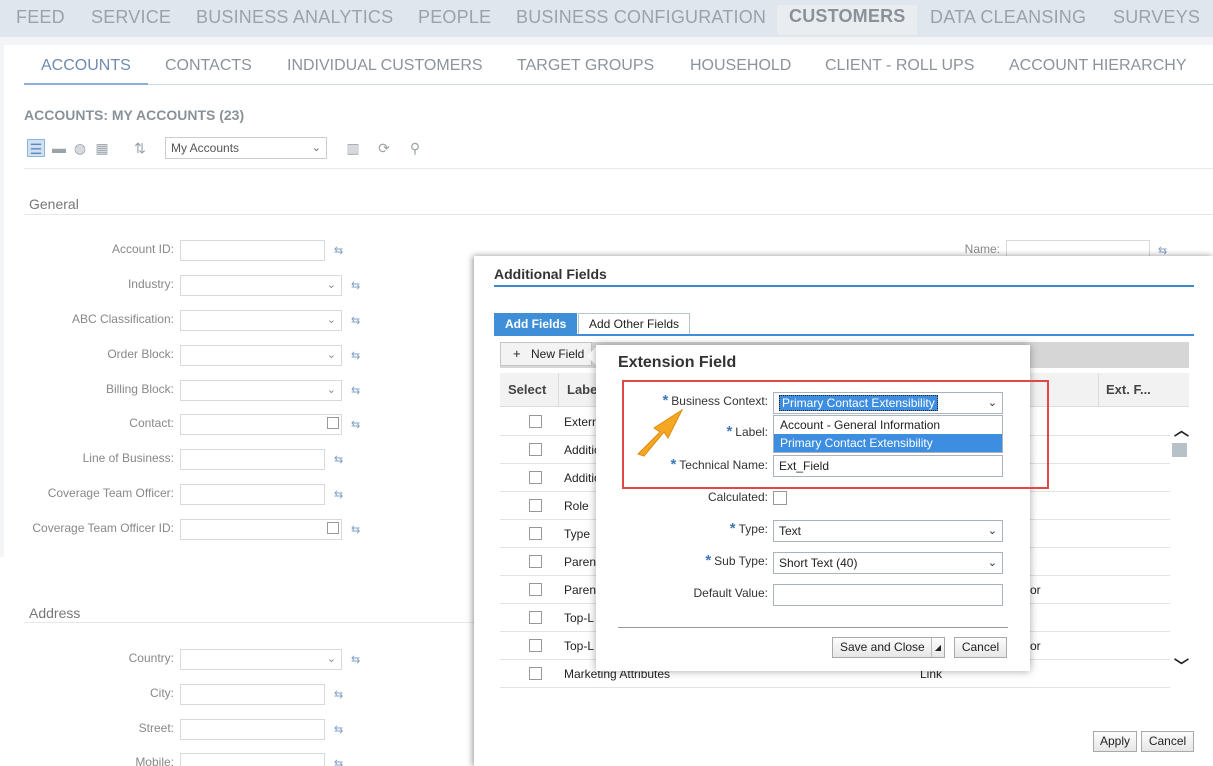 This screenshot has height=766, width=1213. What do you see at coordinates (140, 148) in the screenshot?
I see `sort-icon: ⇅` at bounding box center [140, 148].